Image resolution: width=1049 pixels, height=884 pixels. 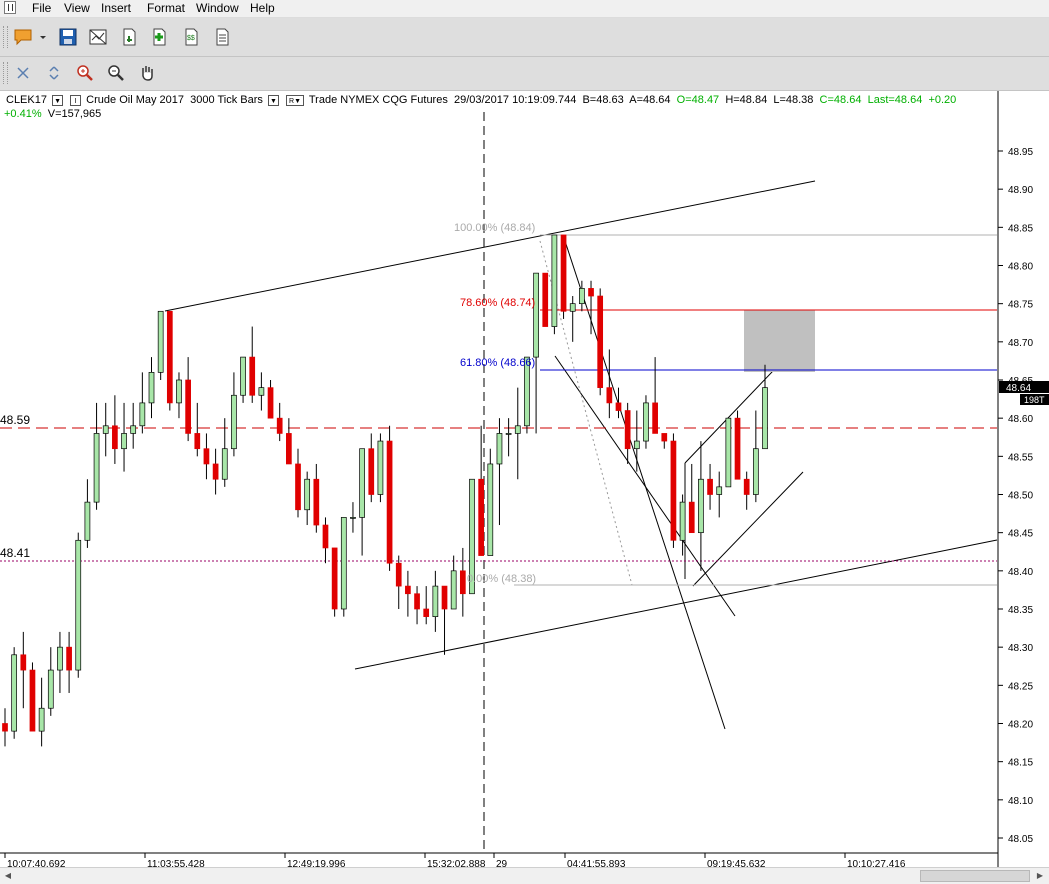 What do you see at coordinates (43, 37) in the screenshot?
I see `dropdown-arrow-icon` at bounding box center [43, 37].